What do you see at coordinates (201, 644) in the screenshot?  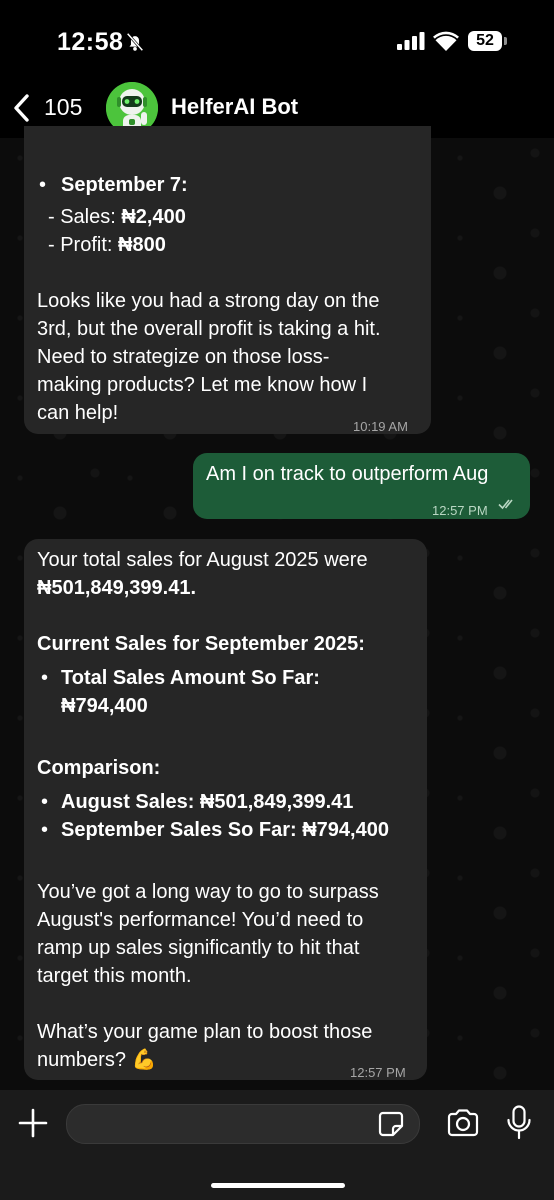 I see `section-heading: Current Sales for September 2025:` at bounding box center [201, 644].